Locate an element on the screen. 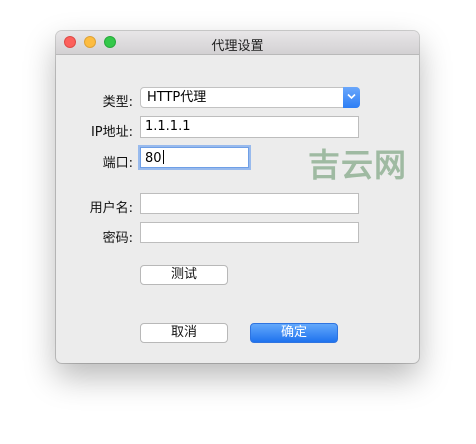  port-value: 80 is located at coordinates (153, 158).